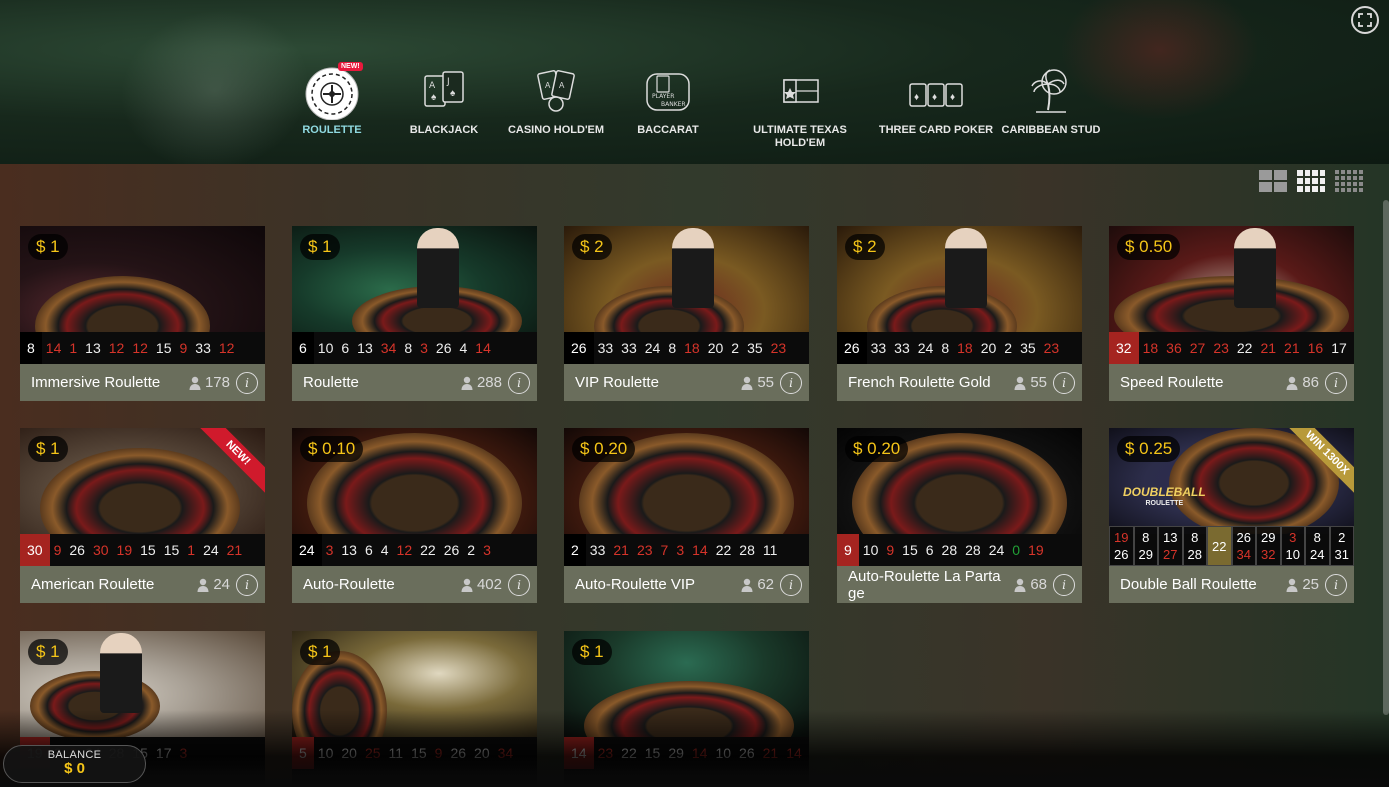 The image size is (1389, 787). I want to click on result-number: 11, so click(770, 550).